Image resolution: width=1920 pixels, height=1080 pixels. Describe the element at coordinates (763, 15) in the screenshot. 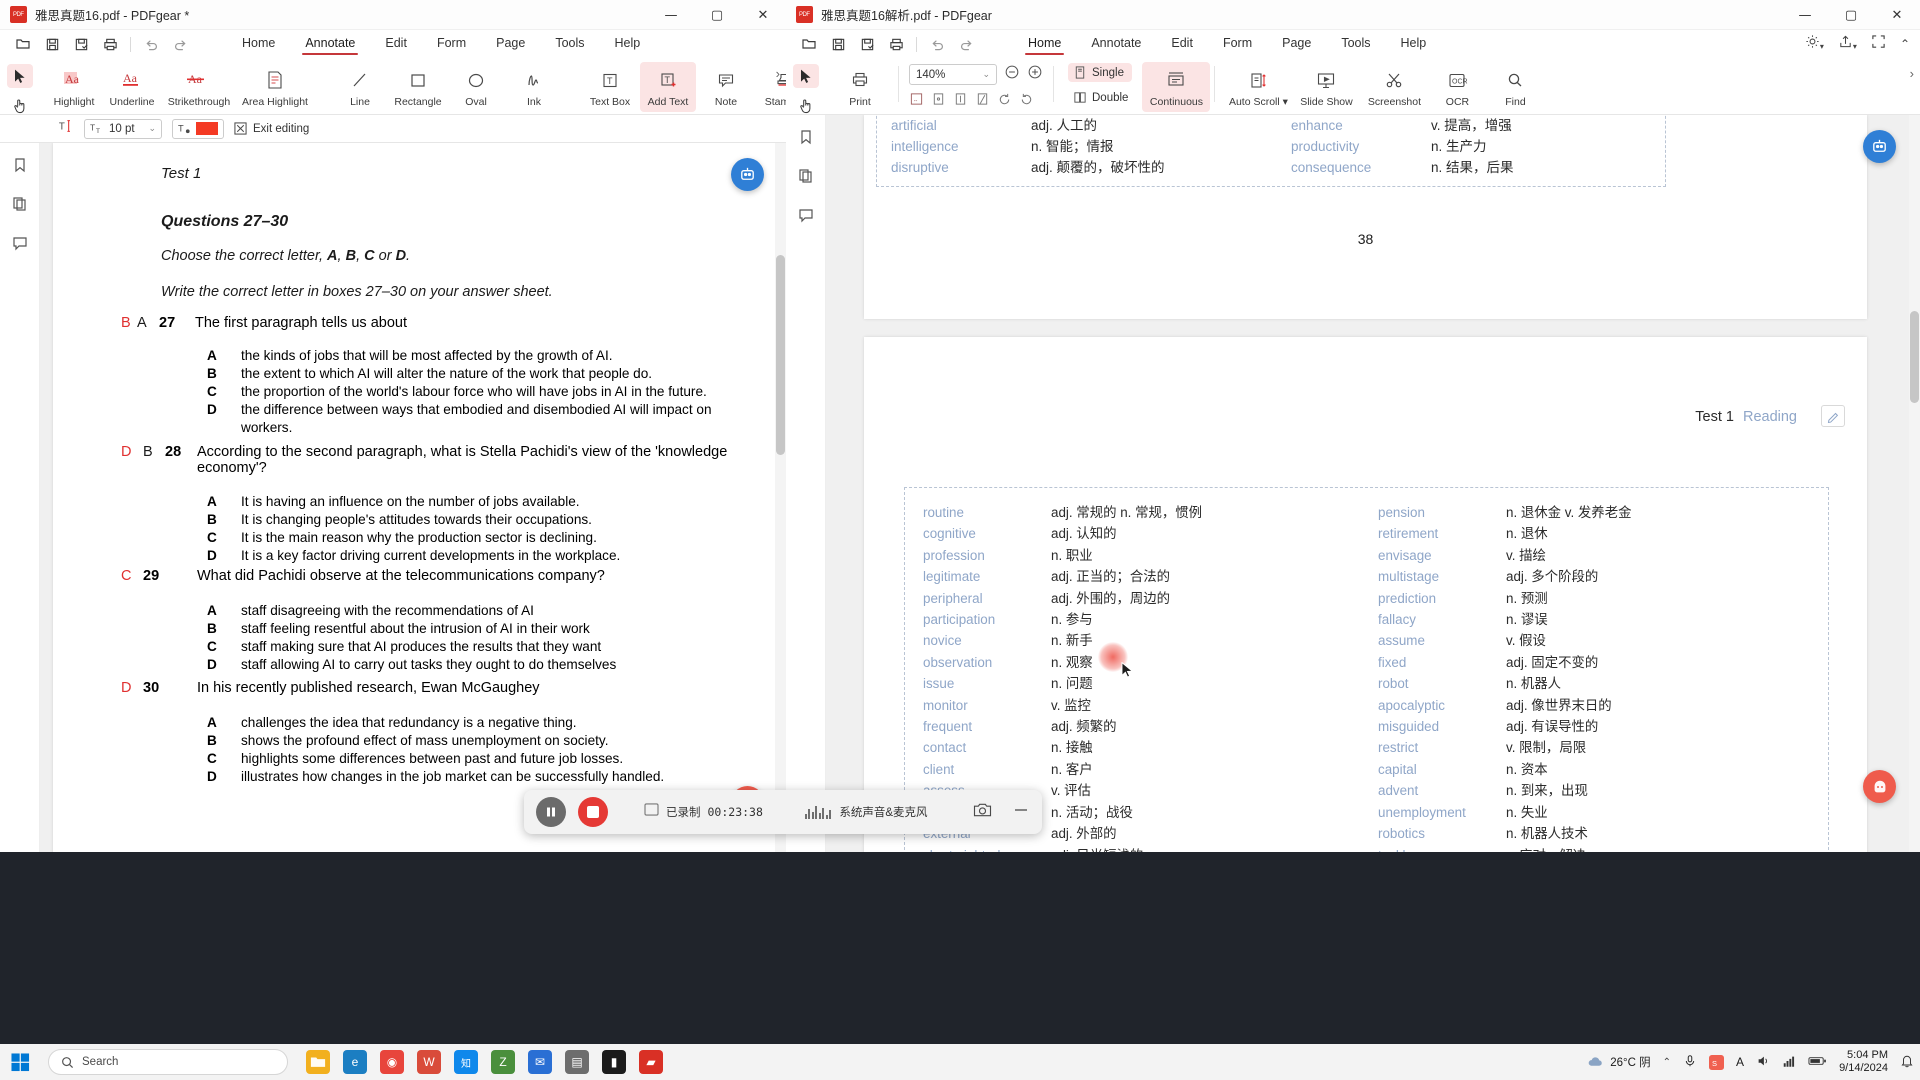

I see `left-close-button: ✕` at that location.